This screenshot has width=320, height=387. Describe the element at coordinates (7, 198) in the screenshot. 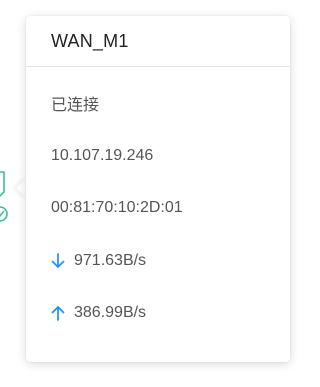

I see `port-connected-icon` at that location.